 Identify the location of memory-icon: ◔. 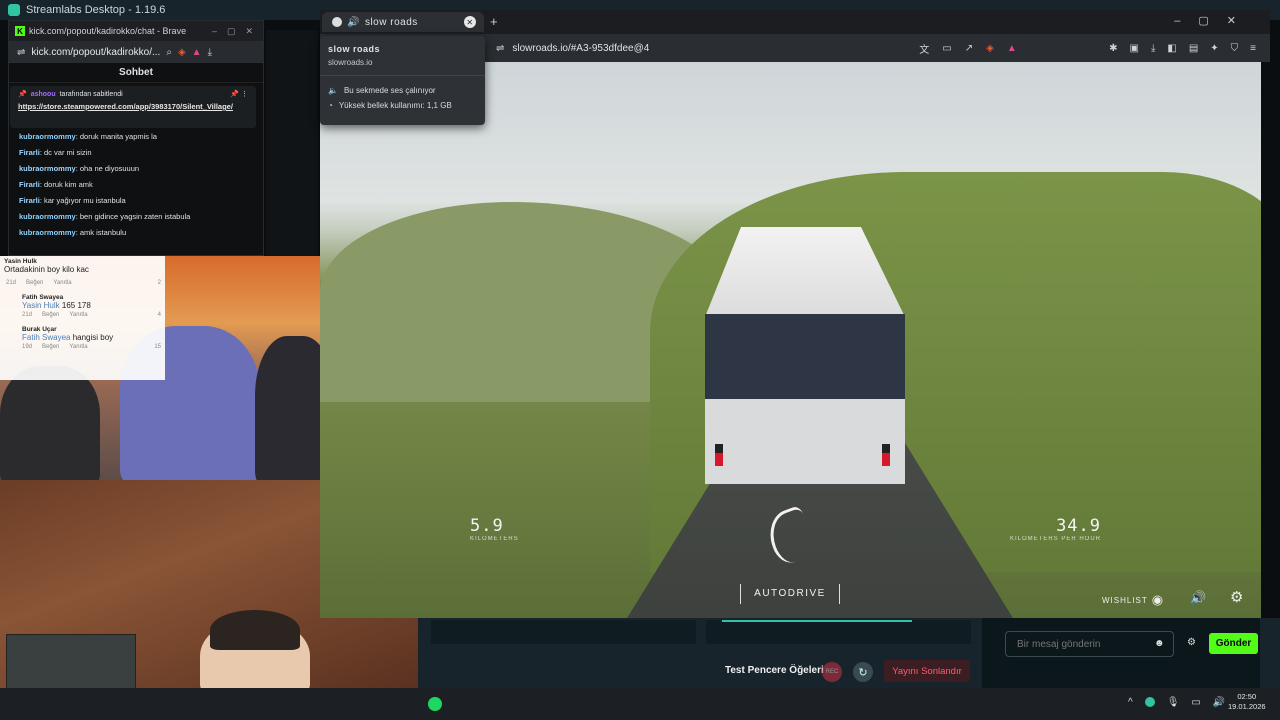
(330, 105).